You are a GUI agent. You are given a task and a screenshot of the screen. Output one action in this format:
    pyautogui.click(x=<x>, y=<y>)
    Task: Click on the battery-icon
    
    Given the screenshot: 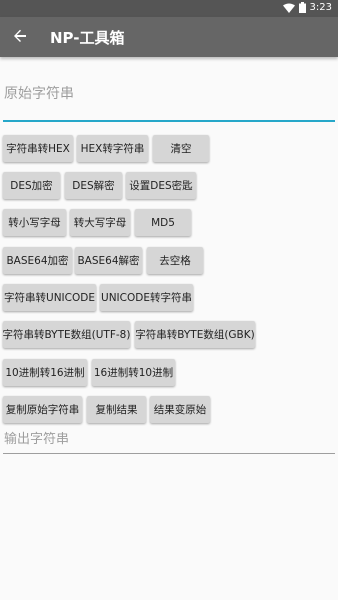 What is the action you would take?
    pyautogui.click(x=302, y=7)
    